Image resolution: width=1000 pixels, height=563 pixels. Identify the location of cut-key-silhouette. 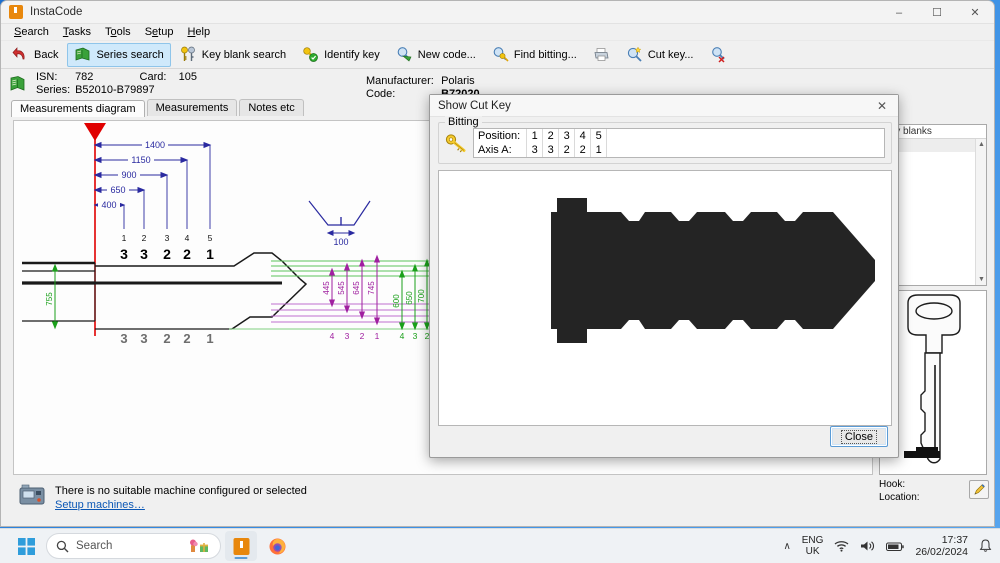
(713, 270).